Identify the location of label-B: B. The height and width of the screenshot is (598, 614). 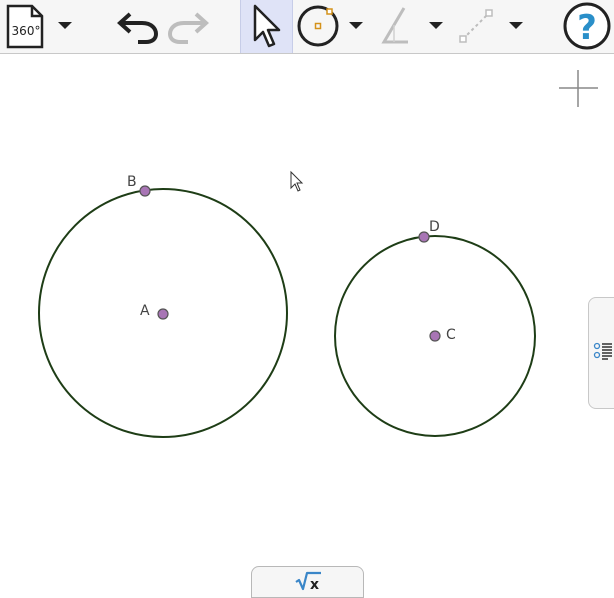
(132, 182).